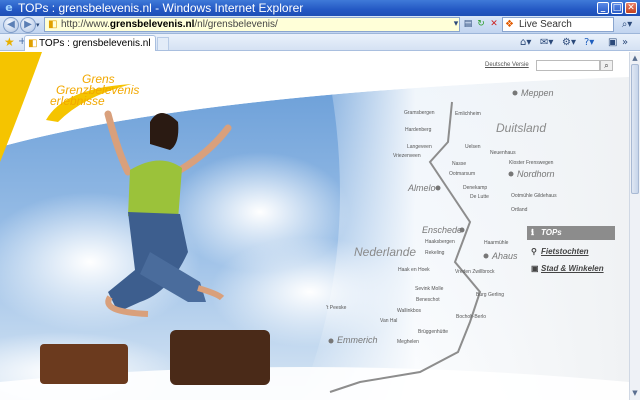 The image size is (640, 400). I want to click on tools-gear-icon: ⚙▾, so click(569, 42).